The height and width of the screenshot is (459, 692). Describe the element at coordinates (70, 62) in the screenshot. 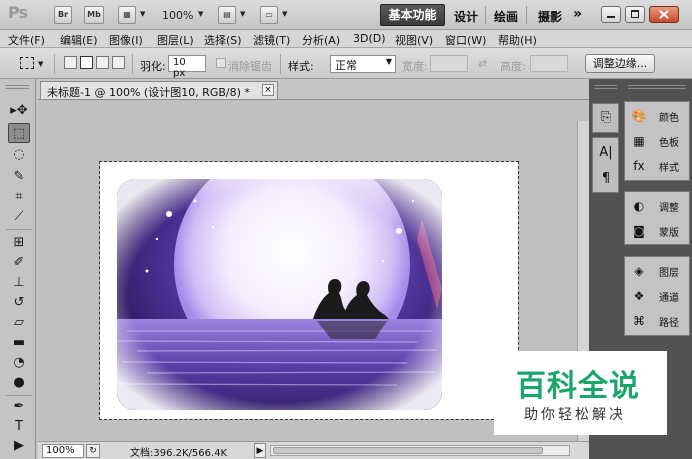

I see `new-selection-button` at that location.